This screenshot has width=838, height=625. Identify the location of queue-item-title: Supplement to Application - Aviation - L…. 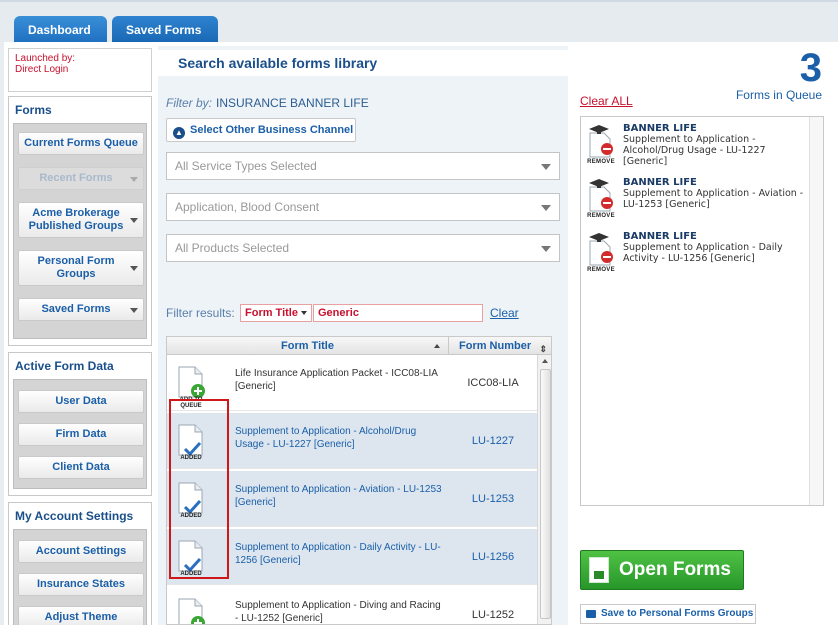
(713, 199).